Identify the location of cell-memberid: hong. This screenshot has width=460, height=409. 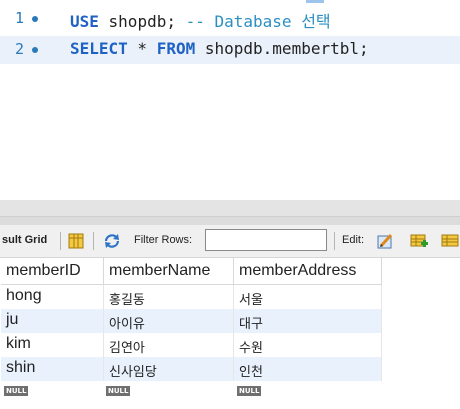
(52, 296).